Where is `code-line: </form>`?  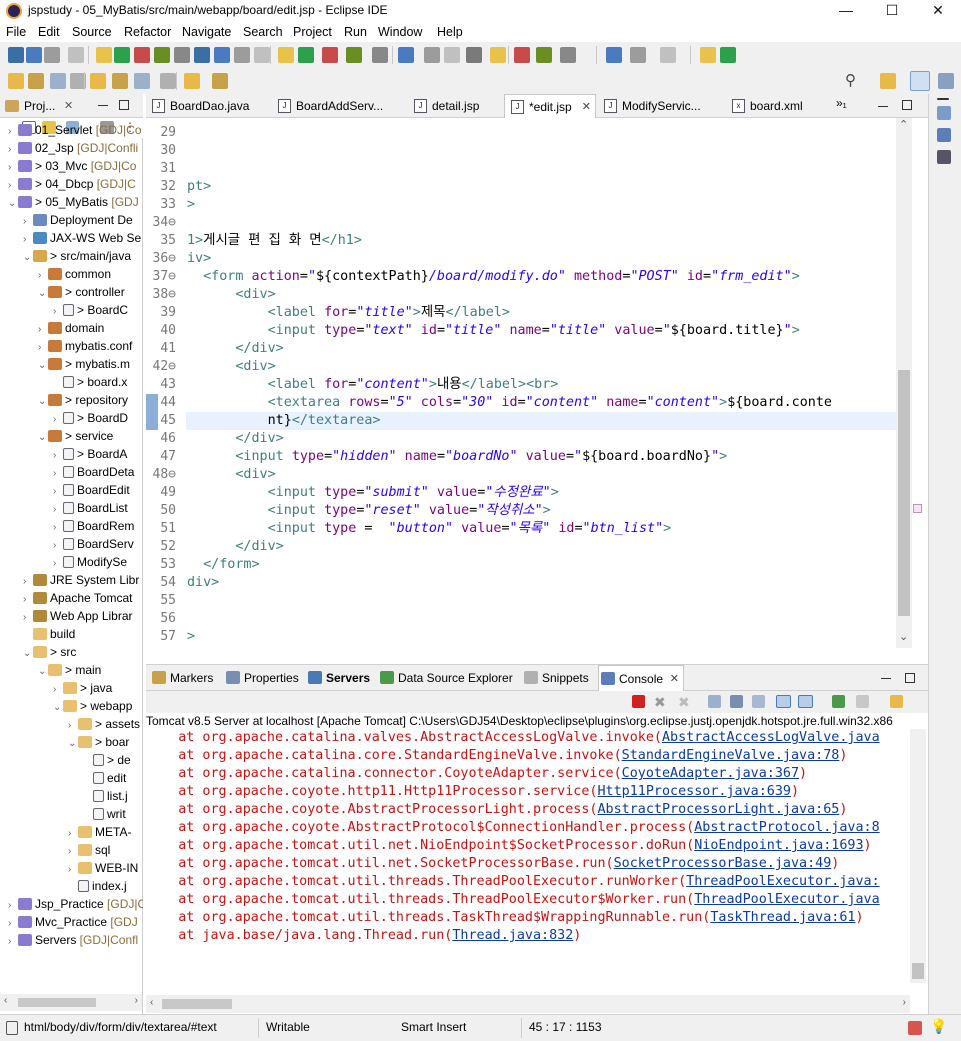 code-line: </form> is located at coordinates (223, 565).